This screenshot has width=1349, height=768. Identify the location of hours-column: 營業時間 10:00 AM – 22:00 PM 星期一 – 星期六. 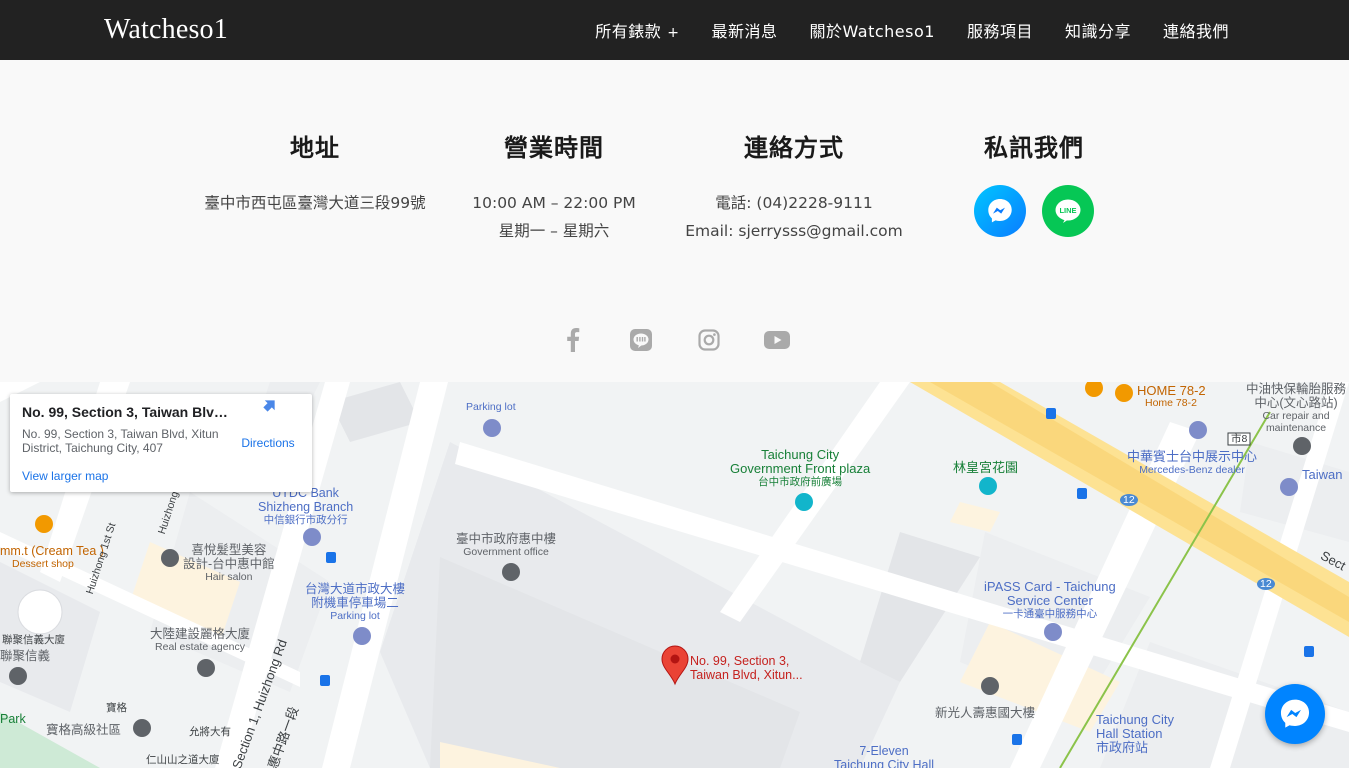
(554, 186).